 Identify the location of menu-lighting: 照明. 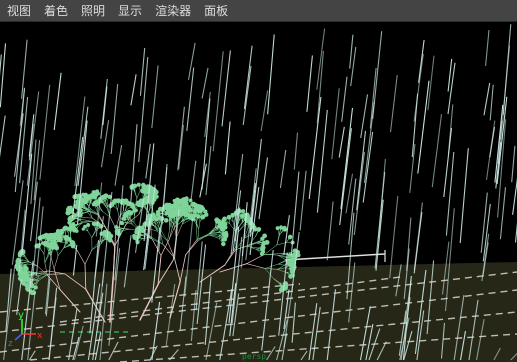
(92, 11).